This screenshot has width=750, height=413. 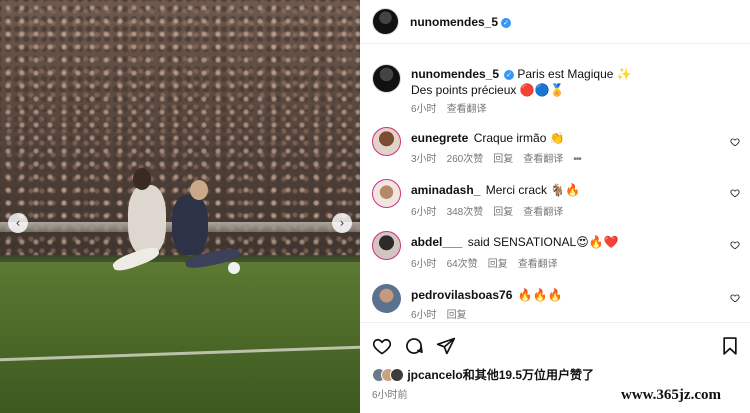 What do you see at coordinates (555, 344) in the screenshot?
I see `post-action-bar` at bounding box center [555, 344].